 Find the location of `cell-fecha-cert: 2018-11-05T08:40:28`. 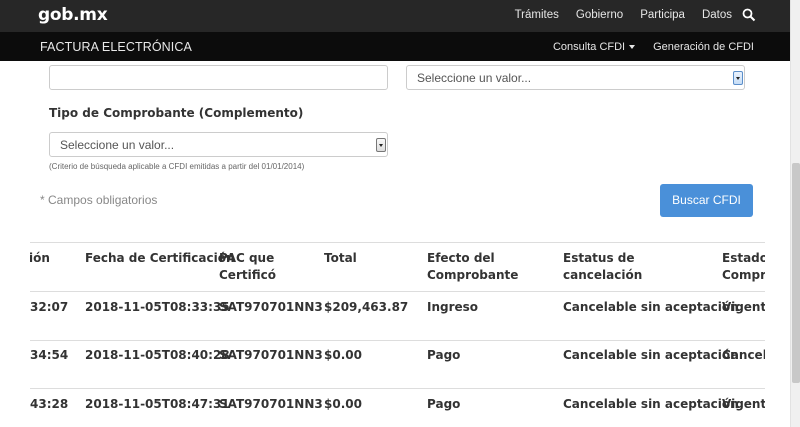

cell-fecha-cert: 2018-11-05T08:40:28 is located at coordinates (157, 355).